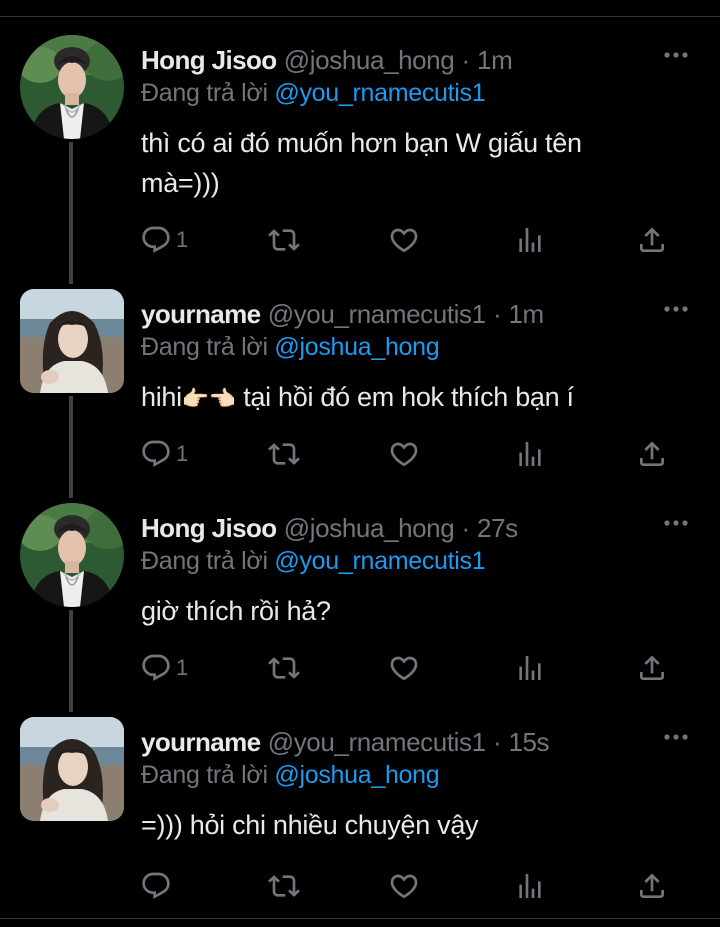 The width and height of the screenshot is (720, 927). I want to click on tweet-actions, so click(420, 886).